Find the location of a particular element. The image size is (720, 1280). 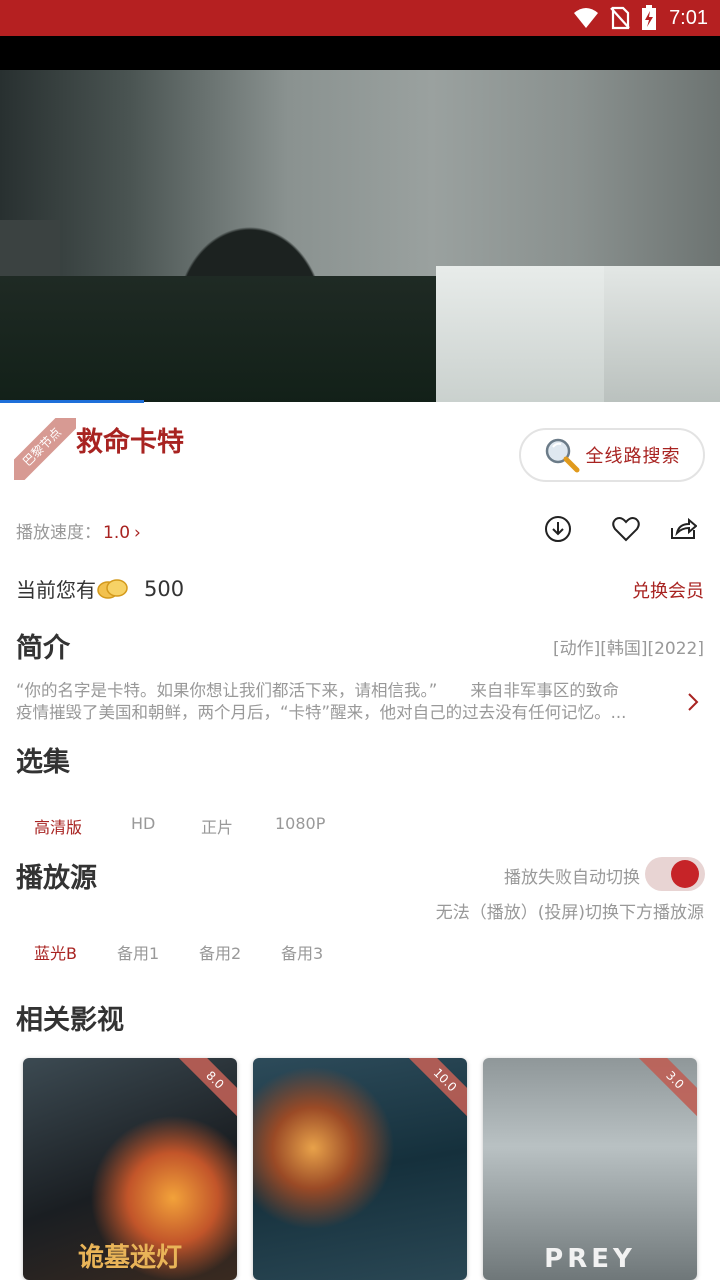

episode-item: 正片 is located at coordinates (217, 826).